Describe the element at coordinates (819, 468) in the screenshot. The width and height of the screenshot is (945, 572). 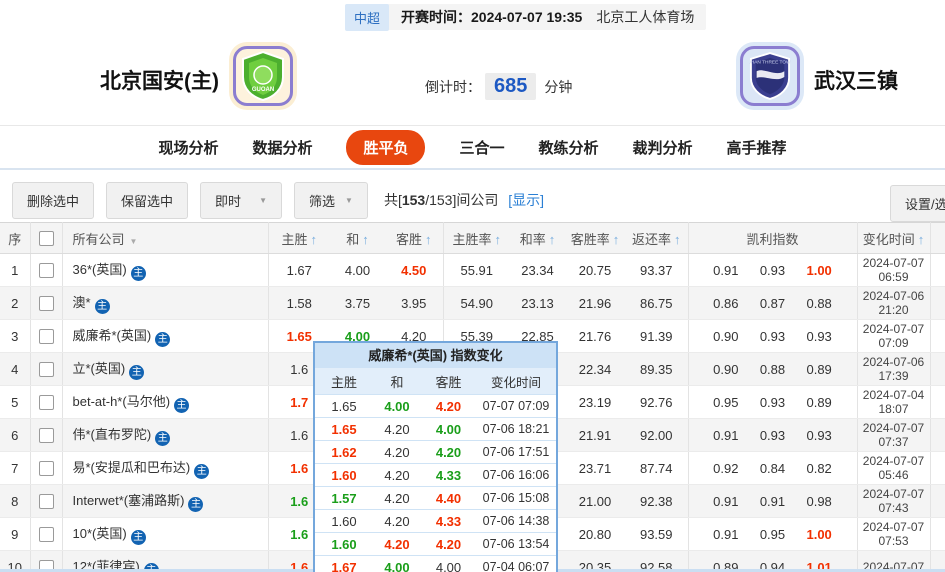
I see `kelly-lose: 0.82` at that location.